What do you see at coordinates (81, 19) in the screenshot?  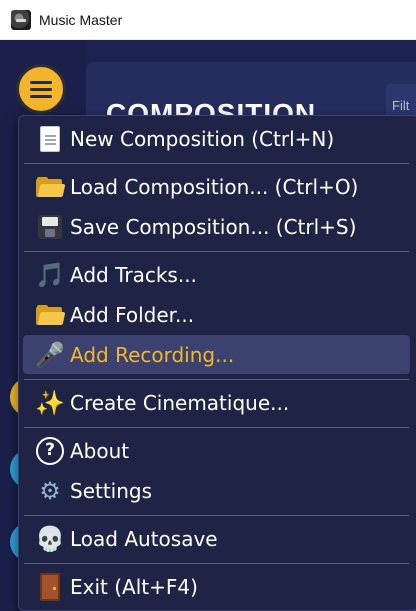 I see `window-title: Music Master` at bounding box center [81, 19].